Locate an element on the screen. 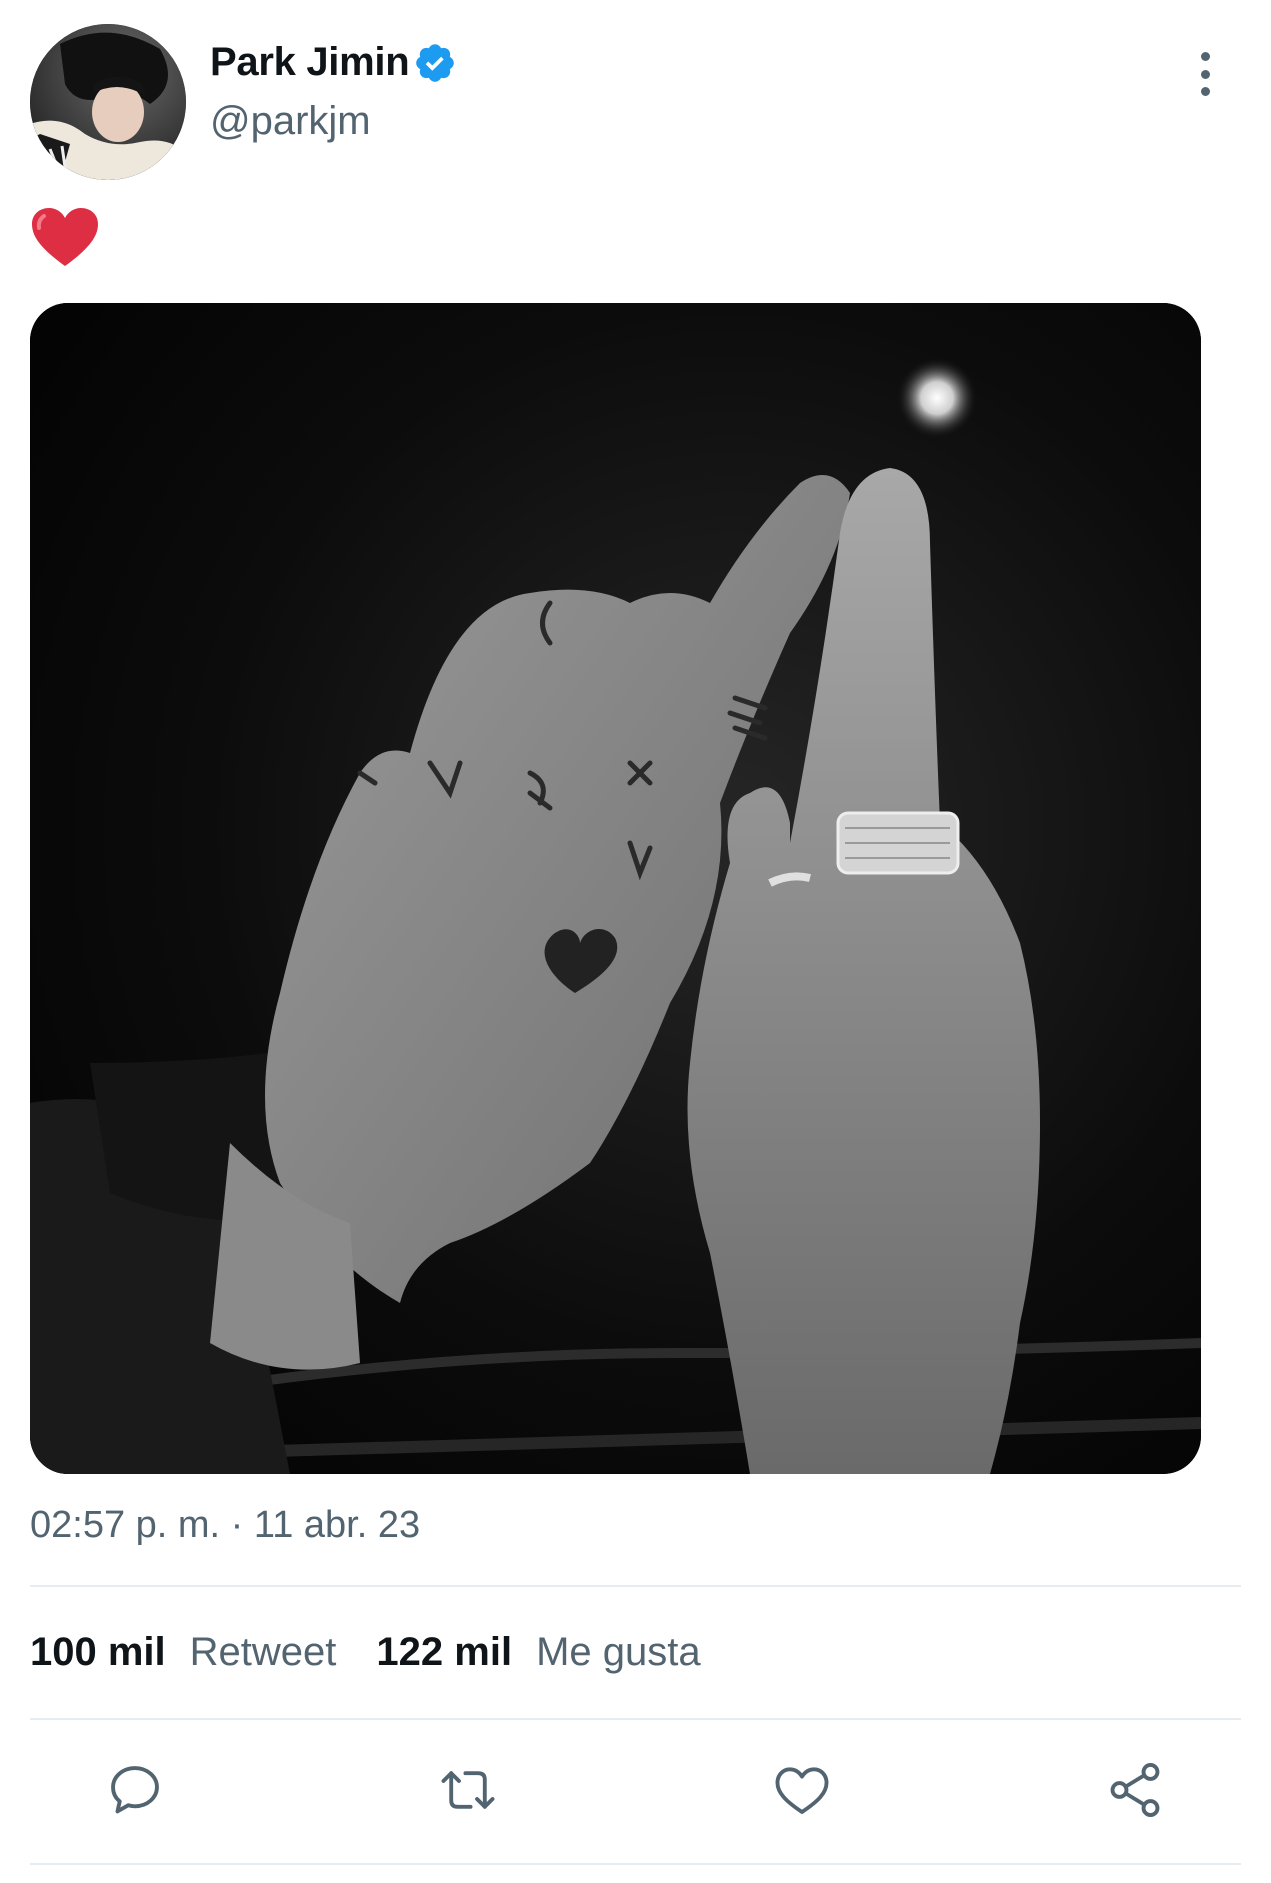 The width and height of the screenshot is (1271, 1883). avatar-image is located at coordinates (108, 102).